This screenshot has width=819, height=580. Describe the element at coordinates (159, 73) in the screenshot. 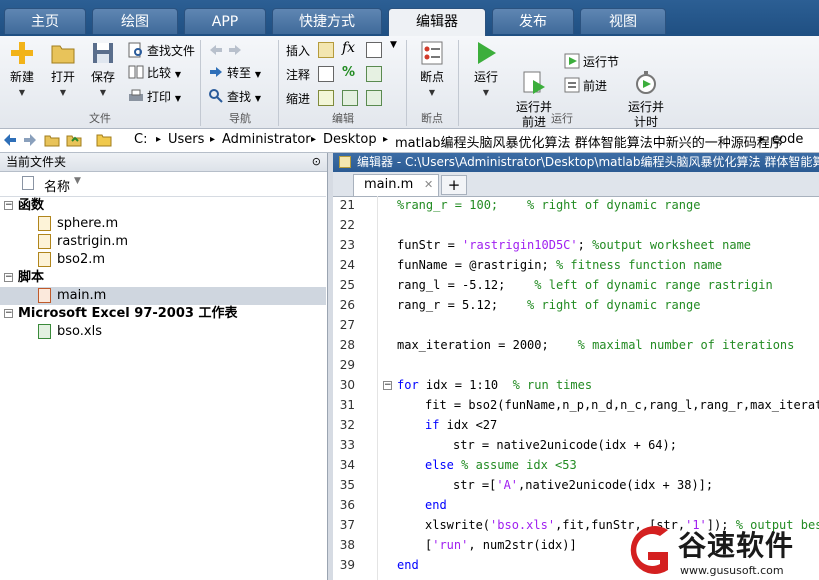

I see `compare-label: 比较` at that location.